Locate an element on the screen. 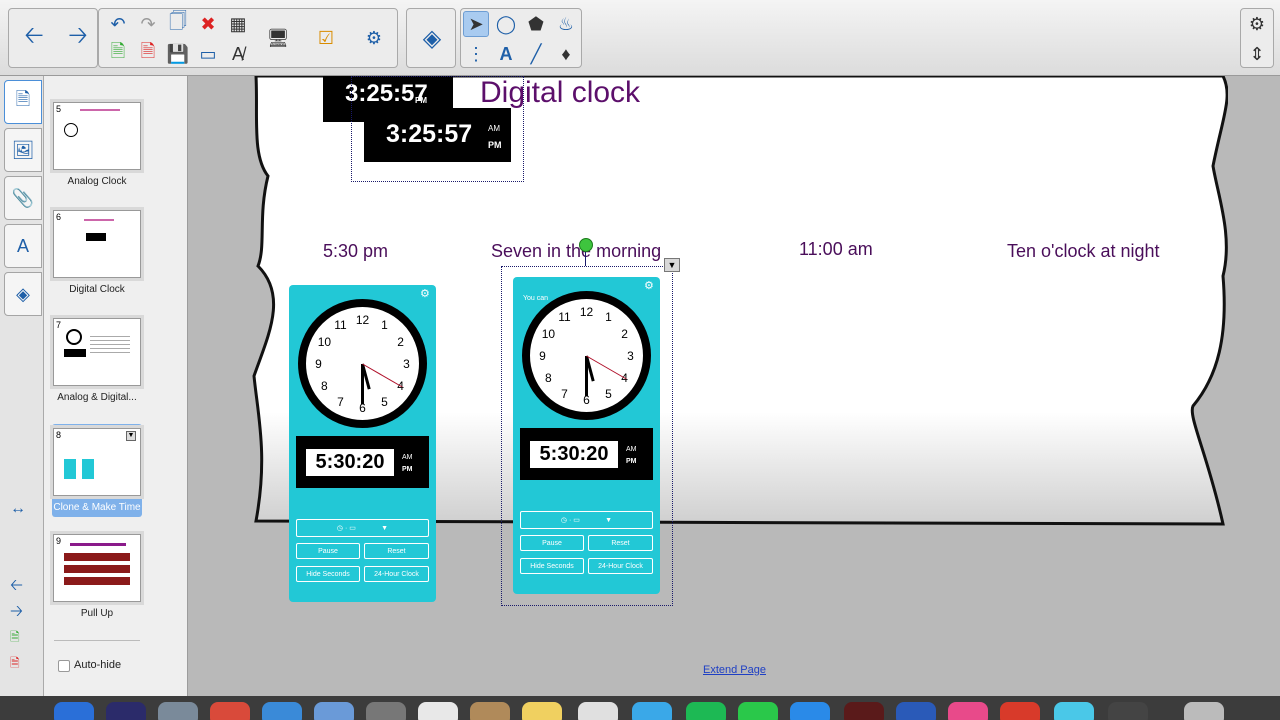 The height and width of the screenshot is (720, 1280). fill-icon: ♨ is located at coordinates (566, 24).